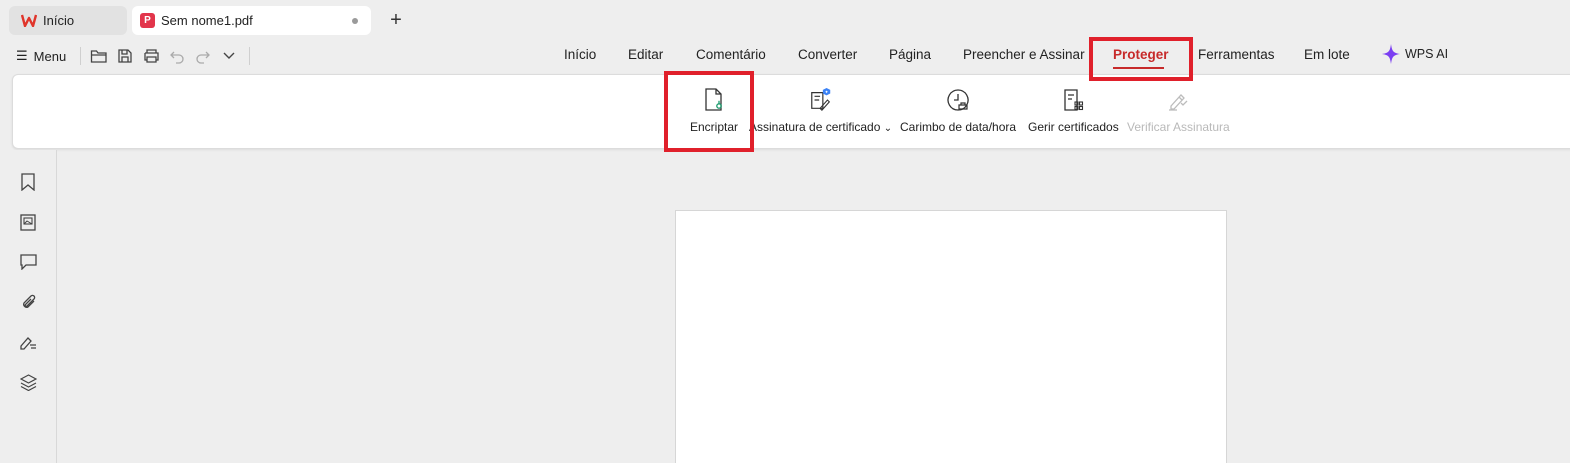 This screenshot has height=463, width=1570. I want to click on tab-wps-ai: WPS AI, so click(1415, 54).